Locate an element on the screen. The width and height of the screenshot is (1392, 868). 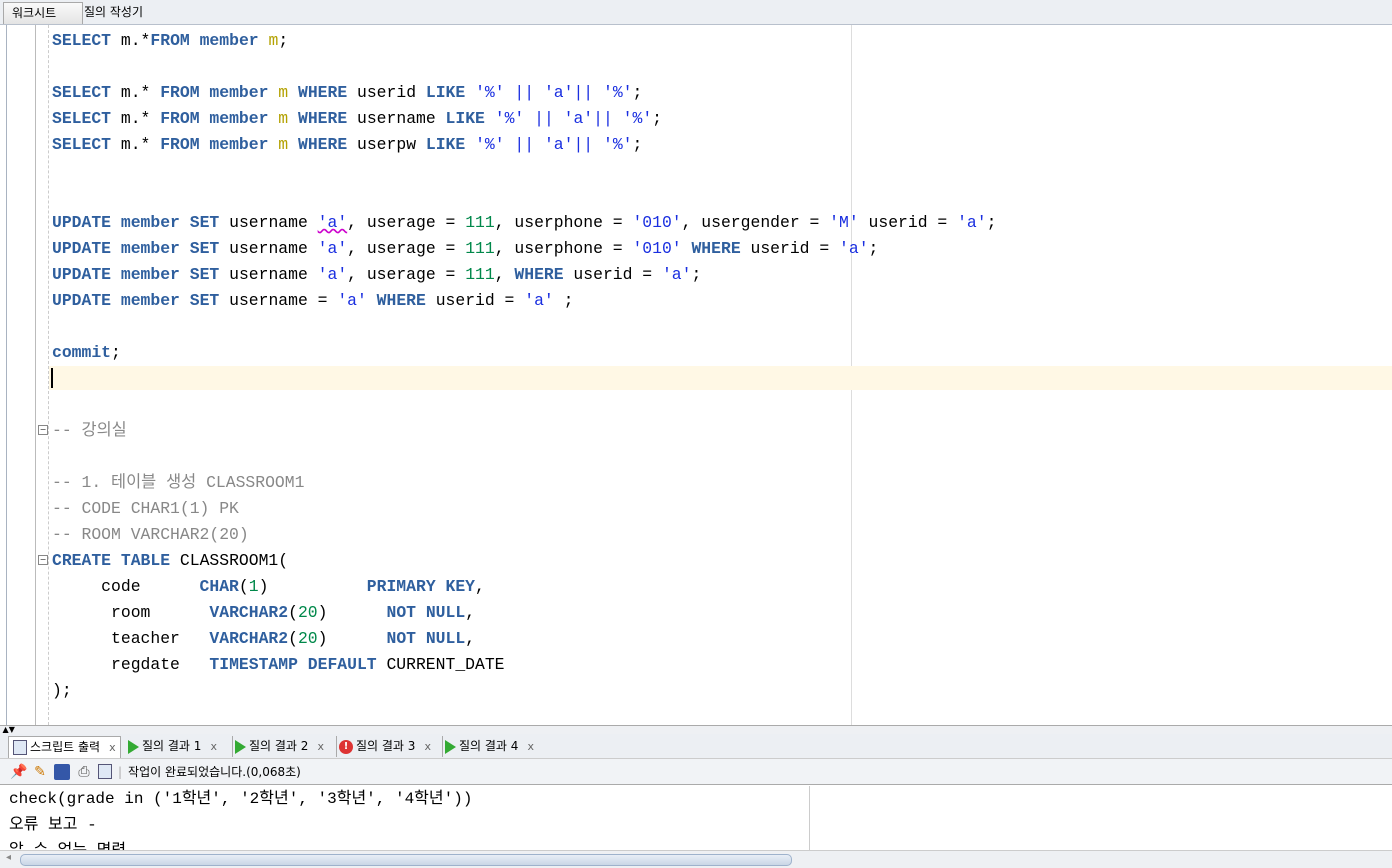
code-token: '010' is located at coordinates (657, 248).